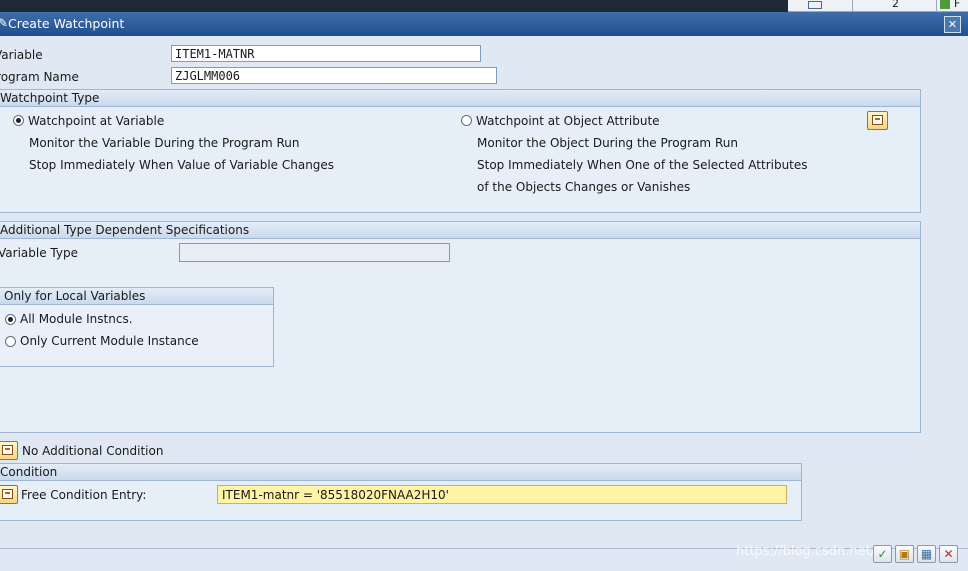 The image size is (968, 571). What do you see at coordinates (568, 121) in the screenshot?
I see `option-watchpoint-at-object-attribute: Watchpoint at Object Attribute` at bounding box center [568, 121].